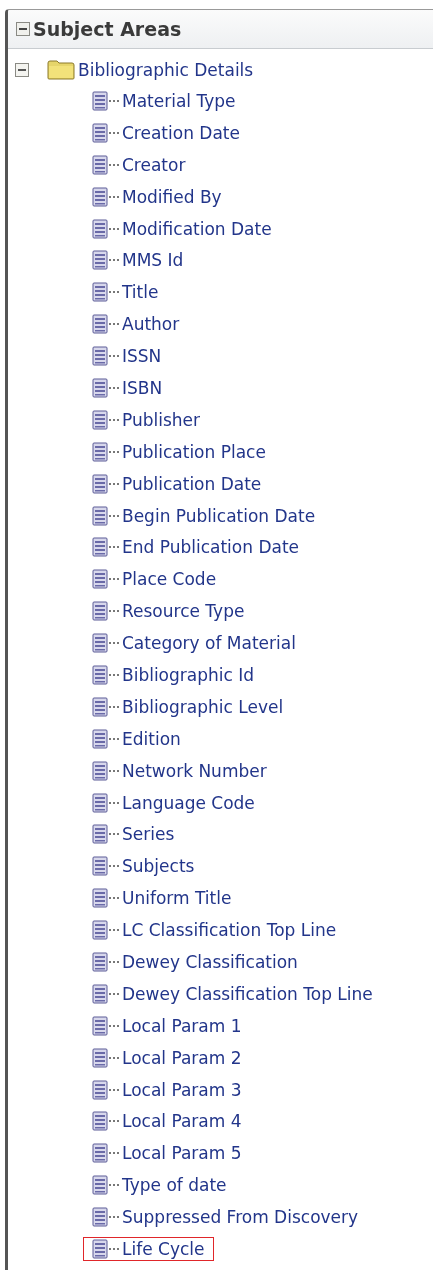 The image size is (433, 1270). What do you see at coordinates (188, 706) in the screenshot?
I see `column-item: Bibliographic Level` at bounding box center [188, 706].